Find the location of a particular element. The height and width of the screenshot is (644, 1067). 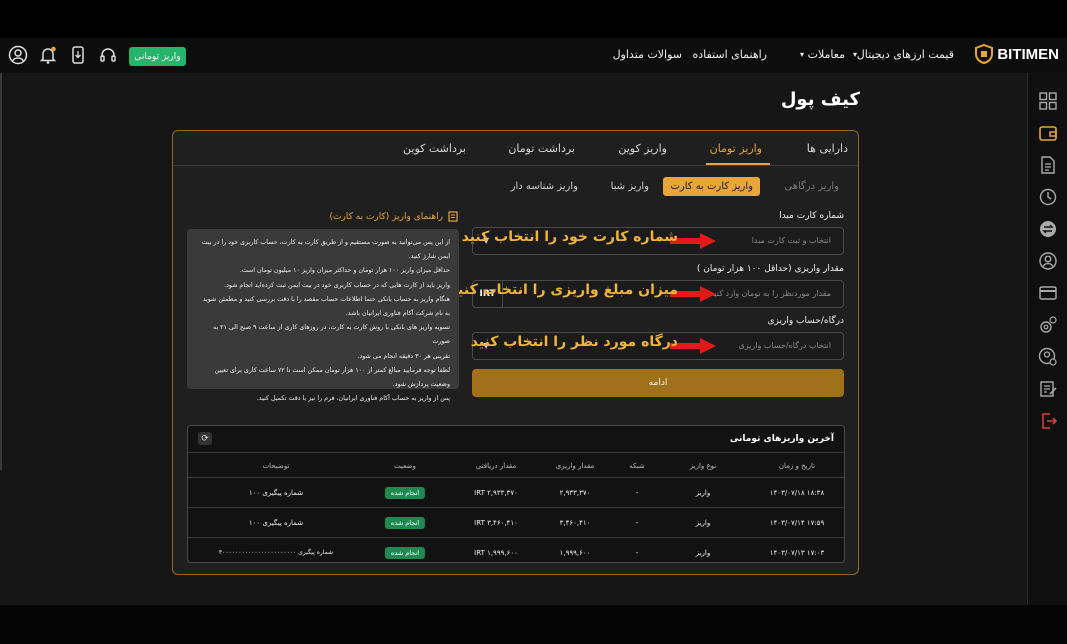

guide-line: تقریبی هر ۳۰ دقیقه انجام می شود. is located at coordinates (403, 356).